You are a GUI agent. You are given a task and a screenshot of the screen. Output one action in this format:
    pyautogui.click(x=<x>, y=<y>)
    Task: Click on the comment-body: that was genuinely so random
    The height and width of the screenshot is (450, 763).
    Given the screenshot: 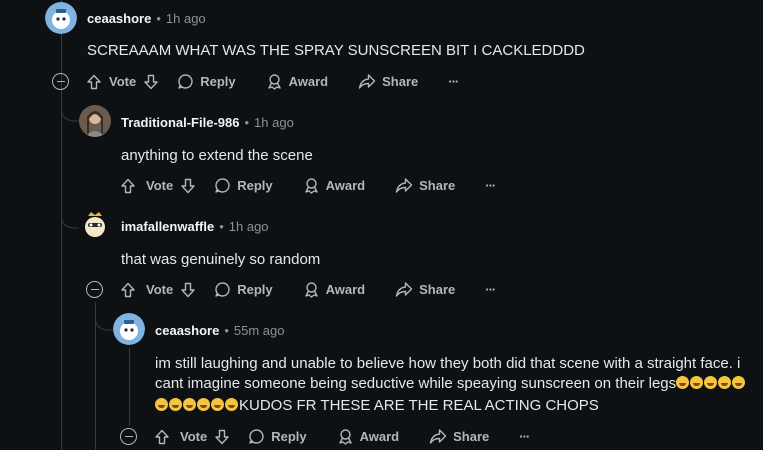 What is the action you would take?
    pyautogui.click(x=221, y=259)
    